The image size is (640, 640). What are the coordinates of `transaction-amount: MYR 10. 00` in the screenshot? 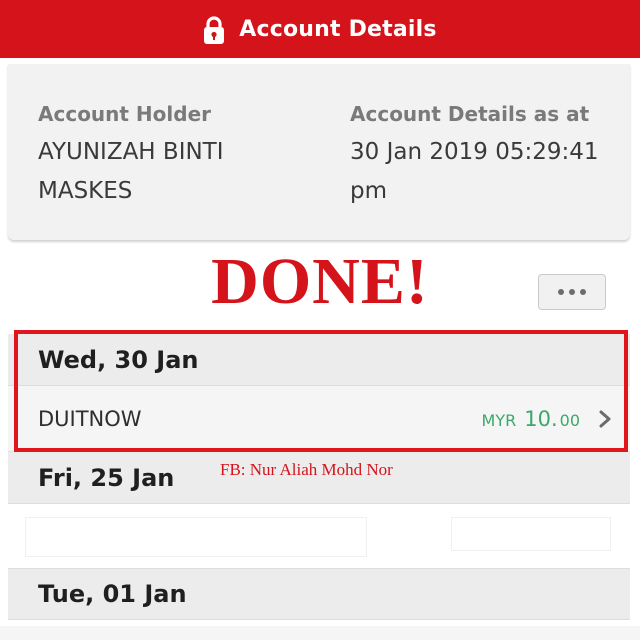 It's located at (531, 419).